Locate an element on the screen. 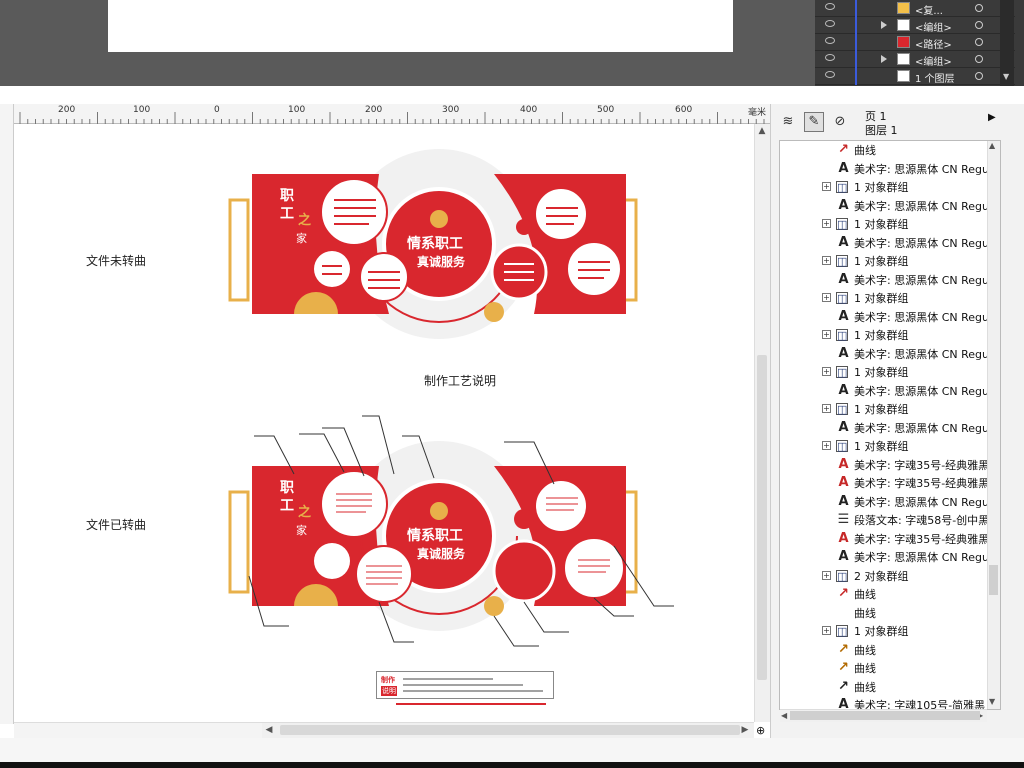 This screenshot has width=1024, height=768. layer-row: 1 个图层 is located at coordinates (915, 76).